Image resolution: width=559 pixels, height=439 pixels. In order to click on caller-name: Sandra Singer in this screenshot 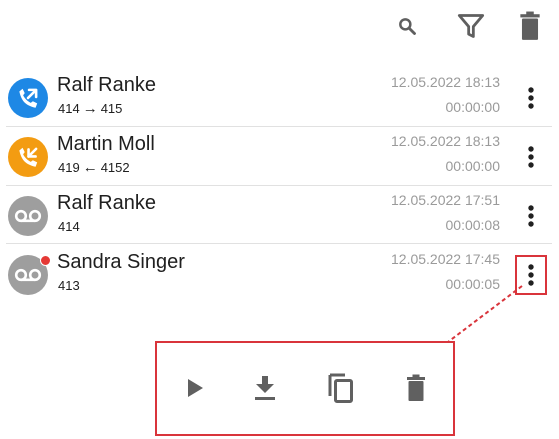, I will do `click(121, 262)`.